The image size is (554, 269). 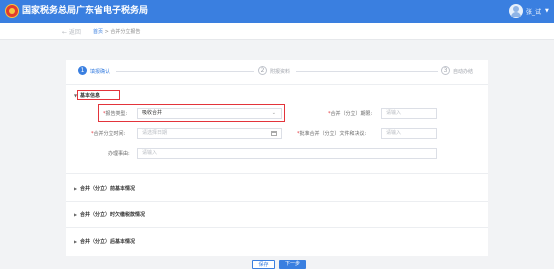 I want to click on section-tax-arrears-header: ▶ 合并（分立）时欠缴税款情况, so click(x=109, y=214).